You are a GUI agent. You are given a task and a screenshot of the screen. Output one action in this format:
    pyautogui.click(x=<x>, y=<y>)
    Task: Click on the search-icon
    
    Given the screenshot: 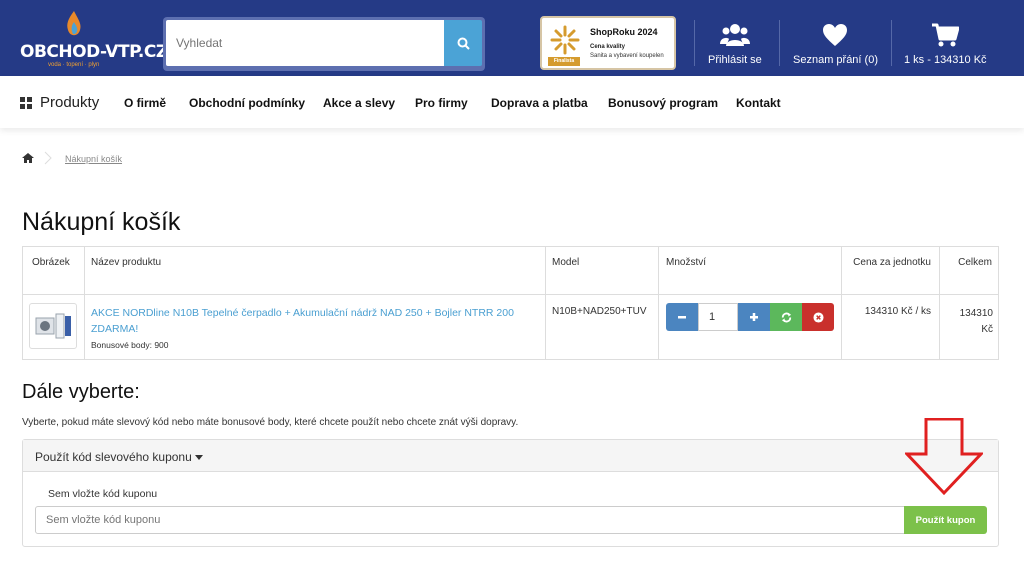 What is the action you would take?
    pyautogui.click(x=463, y=43)
    